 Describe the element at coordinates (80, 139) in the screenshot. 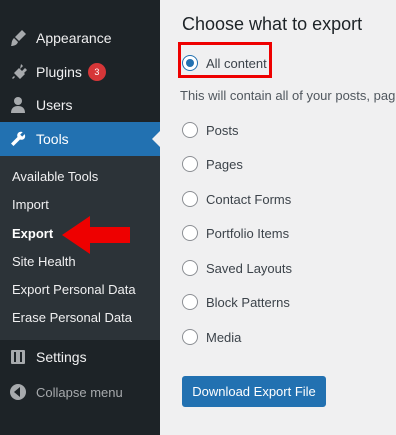

I see `sidebar-item-tools: Tools` at that location.